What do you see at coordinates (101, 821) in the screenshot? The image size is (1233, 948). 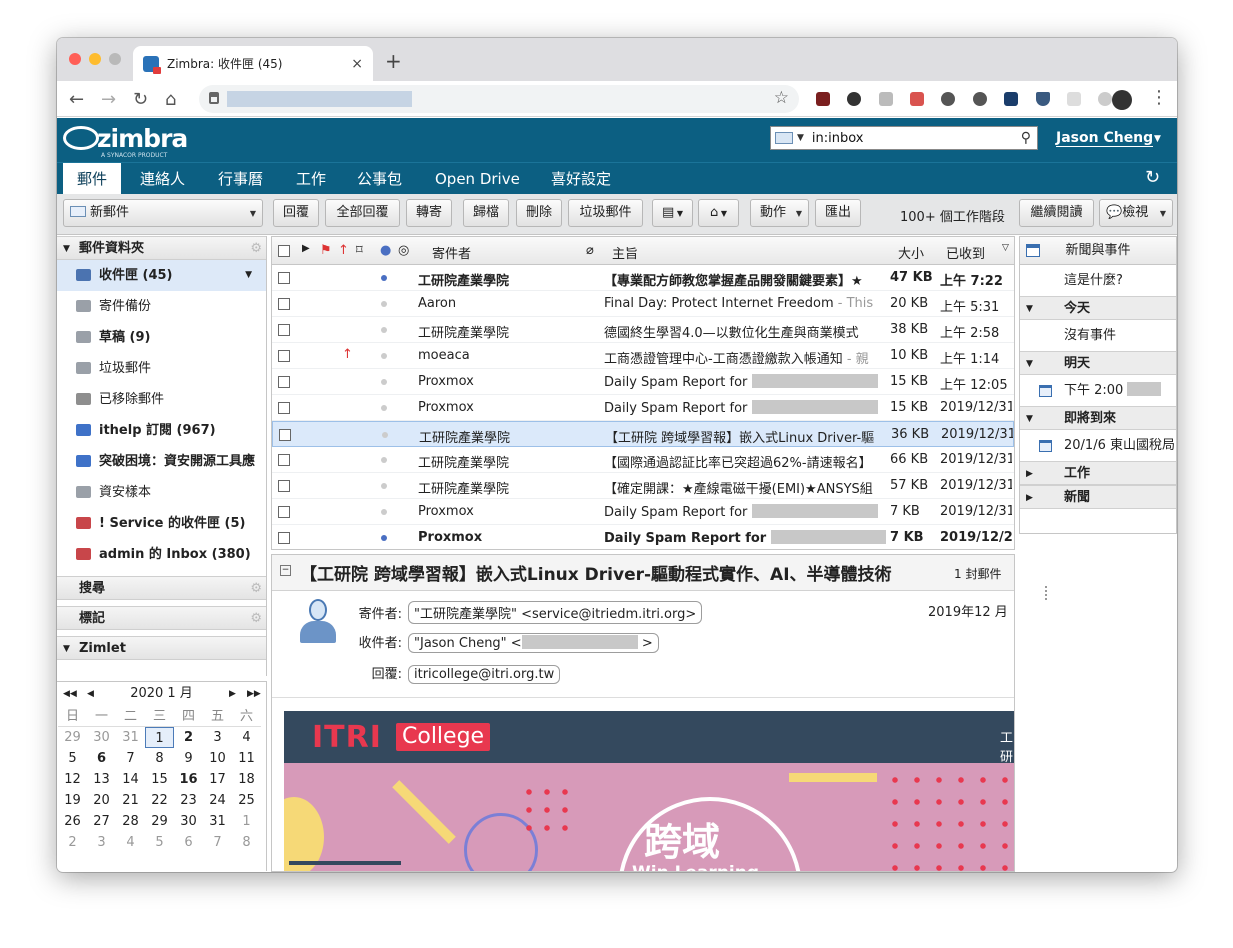 I see `calendar-day: 27` at bounding box center [101, 821].